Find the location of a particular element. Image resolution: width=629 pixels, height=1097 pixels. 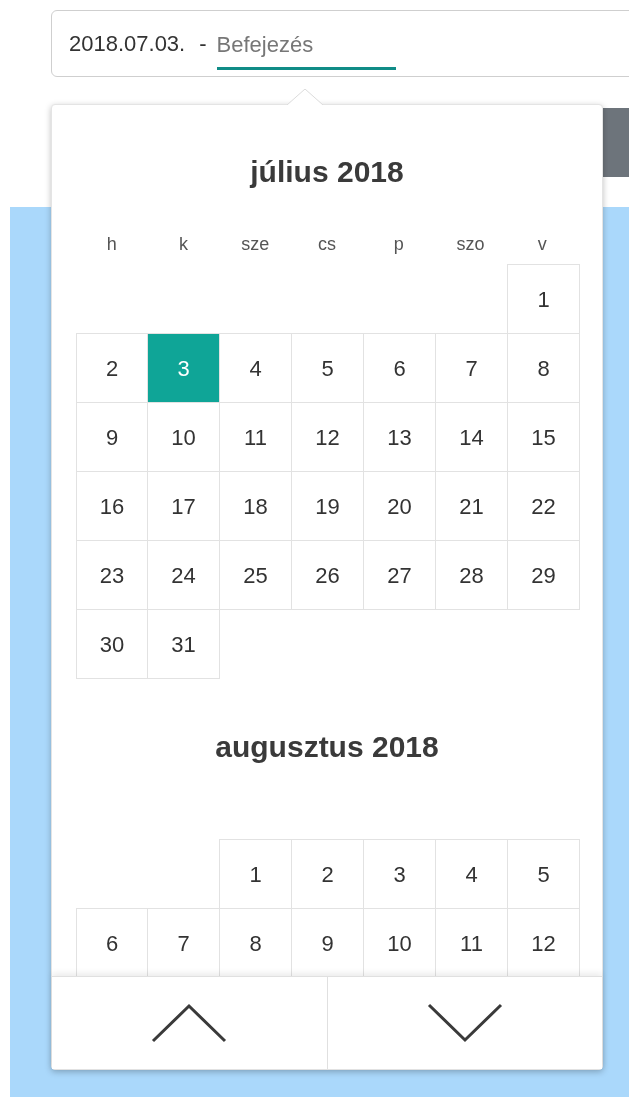

chevron-up-icon is located at coordinates (189, 1023).